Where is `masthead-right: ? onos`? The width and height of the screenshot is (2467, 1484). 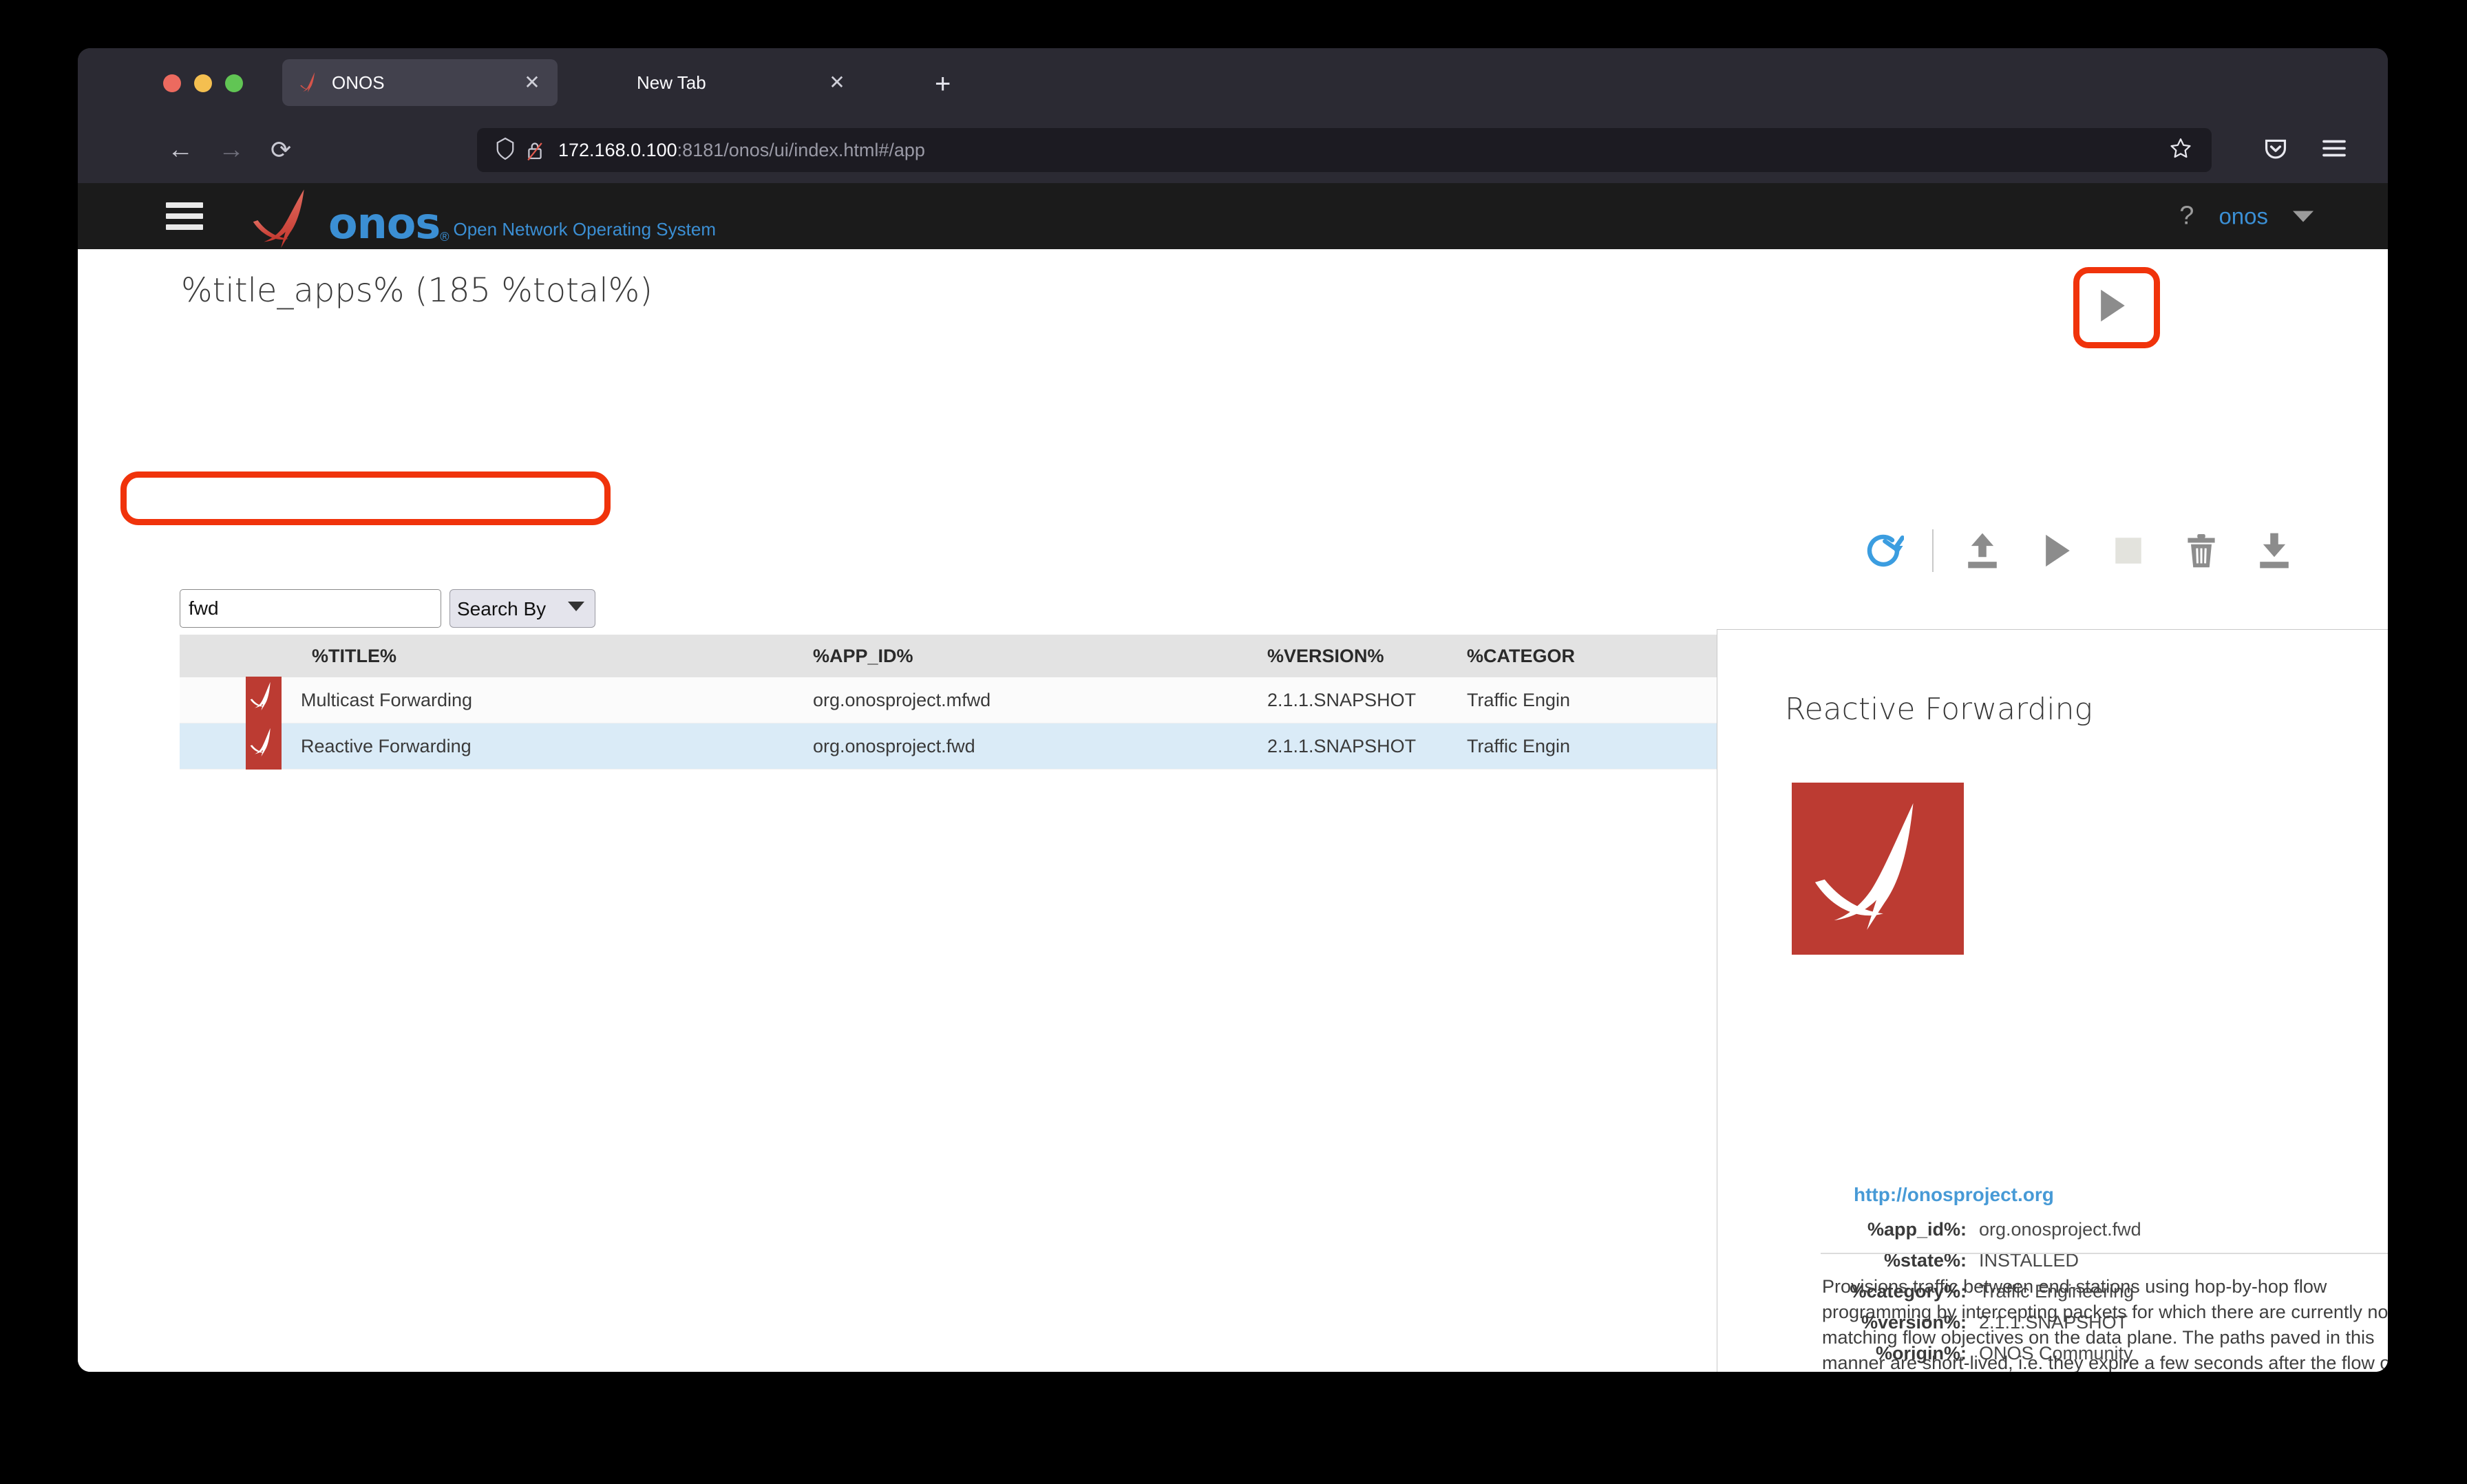
masthead-right: ? onos is located at coordinates (2247, 216).